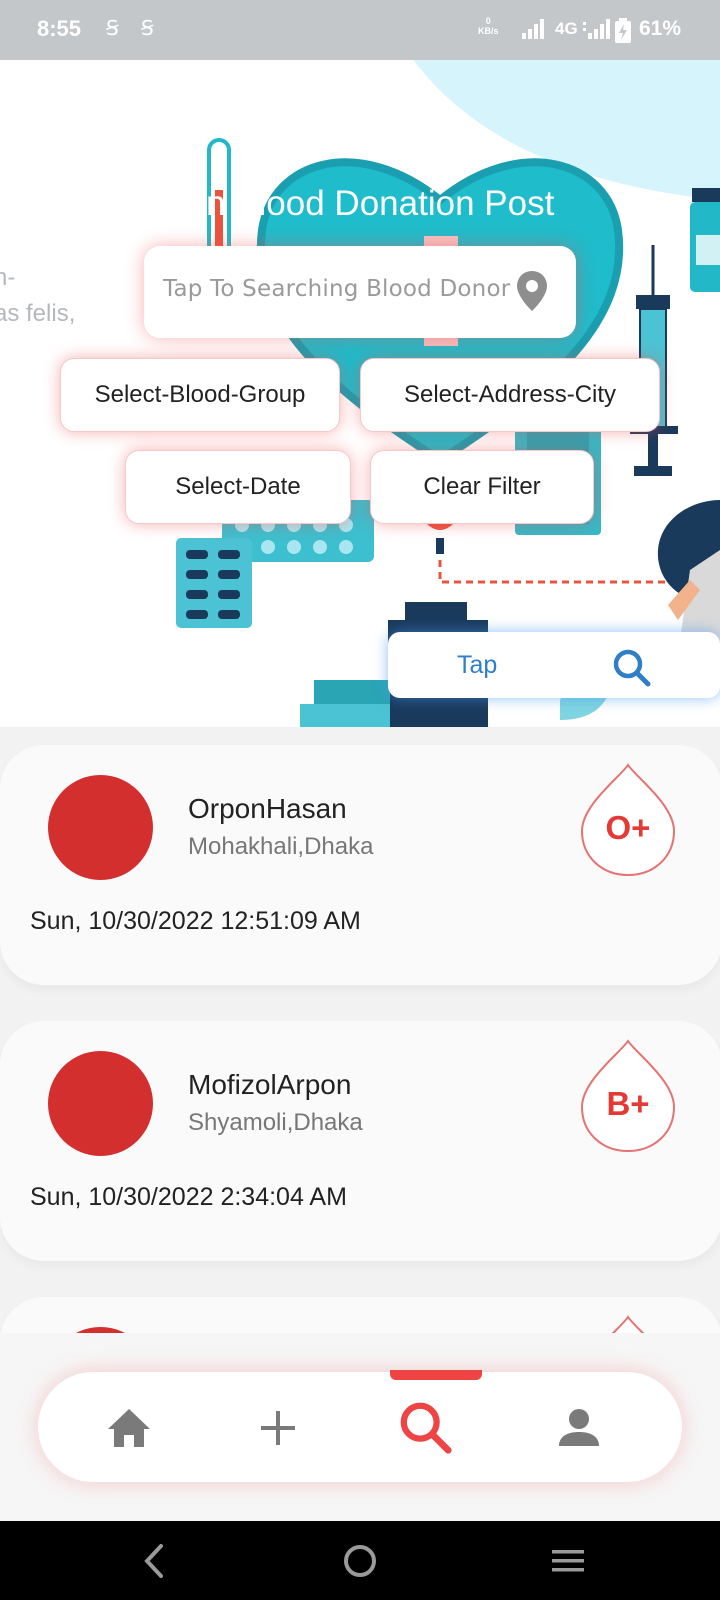 The width and height of the screenshot is (720, 1600). I want to click on status-bar: 8:55 Ꞩ Ꞩ 0 KB/s 4G 61%, so click(360, 30).